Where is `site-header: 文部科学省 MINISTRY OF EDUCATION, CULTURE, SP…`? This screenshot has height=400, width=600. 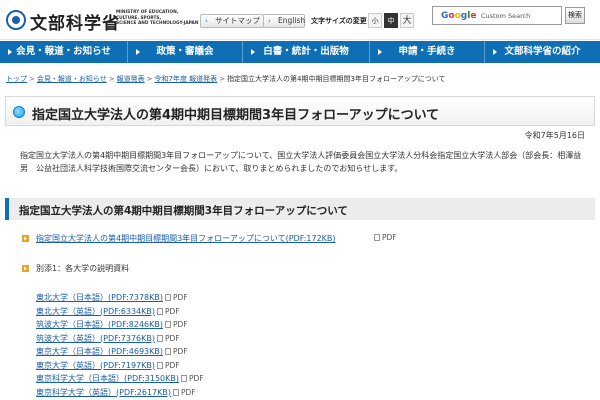 site-header: 文部科学省 MINISTRY OF EDUCATION, CULTURE, SP… is located at coordinates (300, 20).